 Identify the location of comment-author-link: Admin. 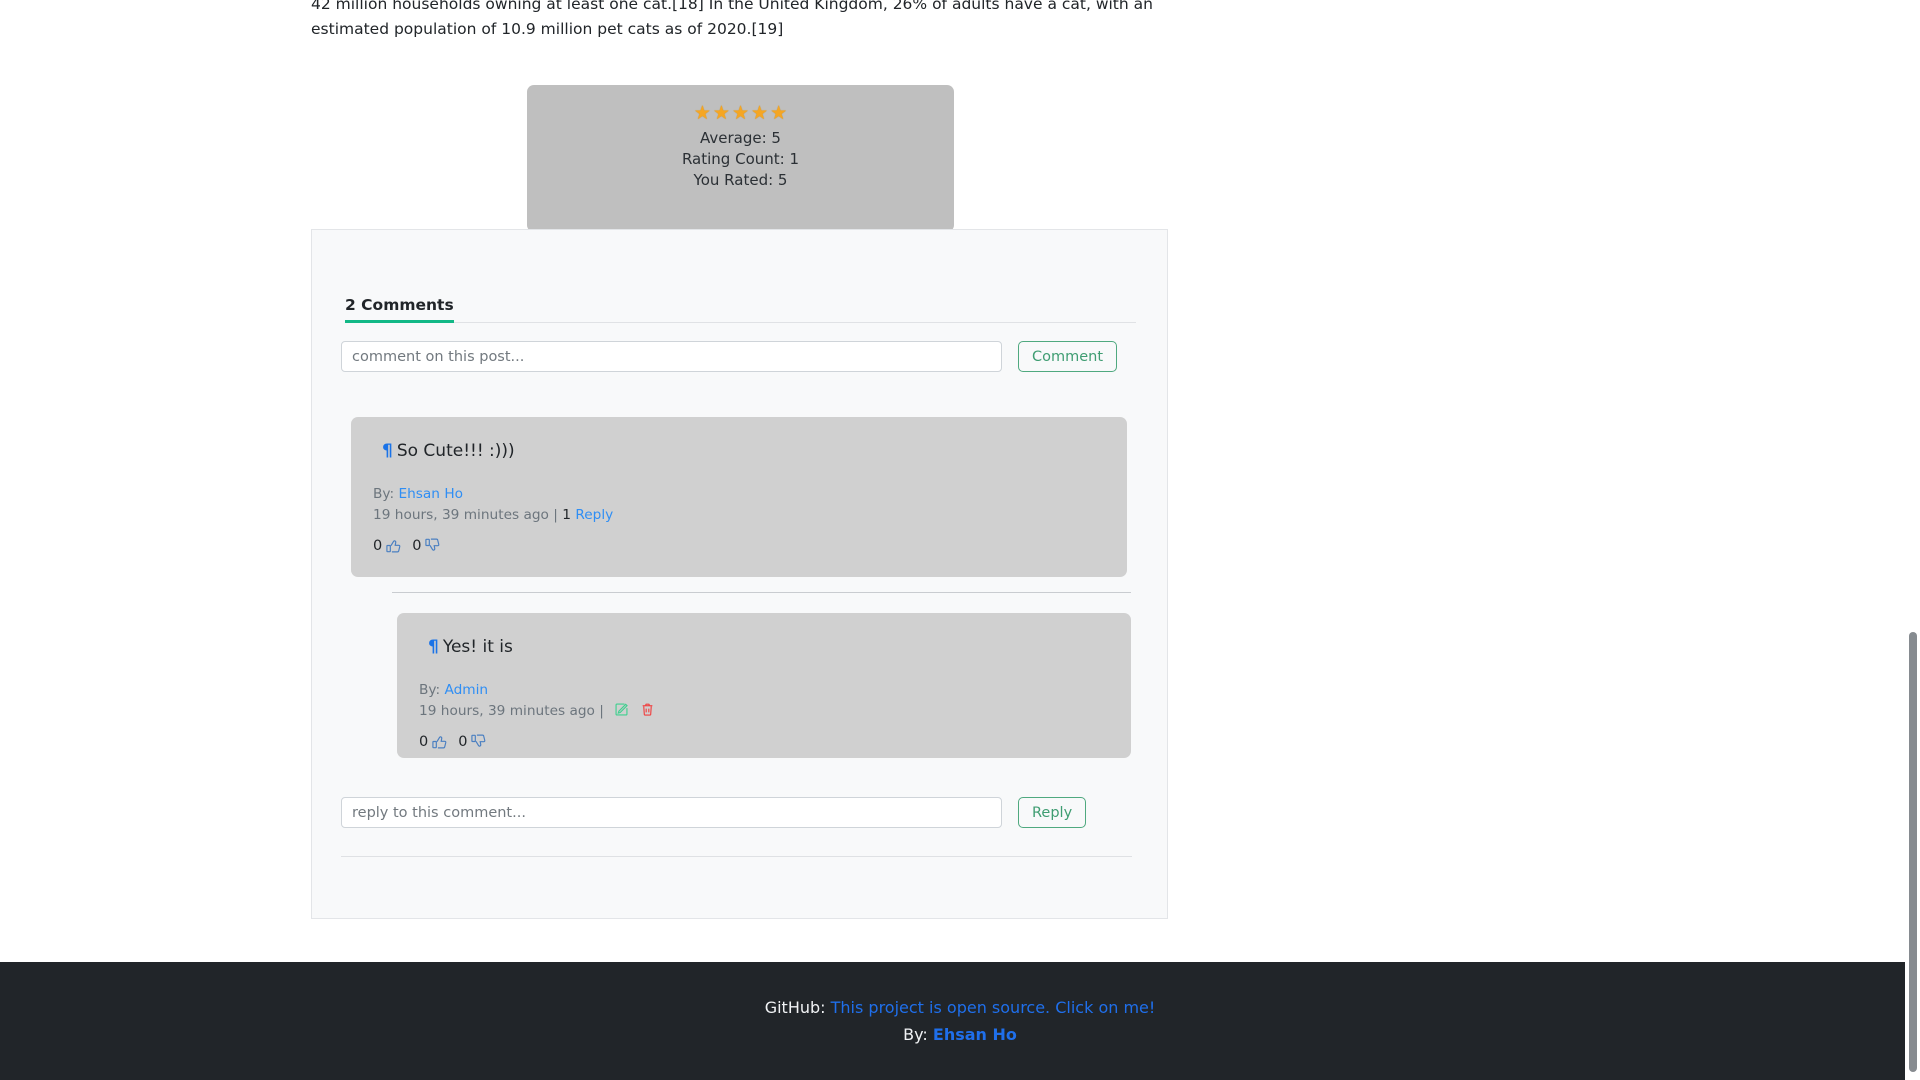
(466, 690).